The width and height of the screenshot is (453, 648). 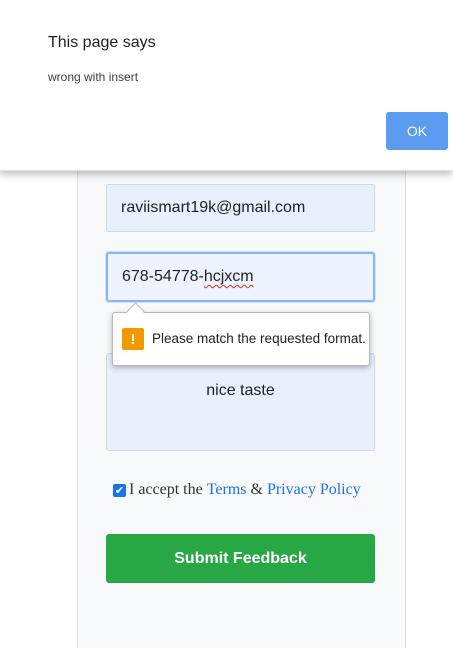 I want to click on ok-button: OK, so click(x=417, y=131).